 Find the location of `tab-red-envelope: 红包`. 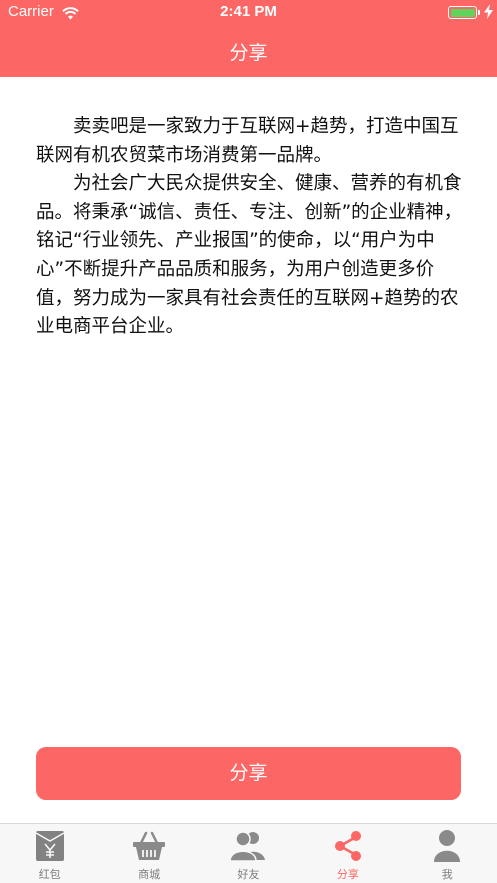

tab-red-envelope: 红包 is located at coordinates (49, 853).